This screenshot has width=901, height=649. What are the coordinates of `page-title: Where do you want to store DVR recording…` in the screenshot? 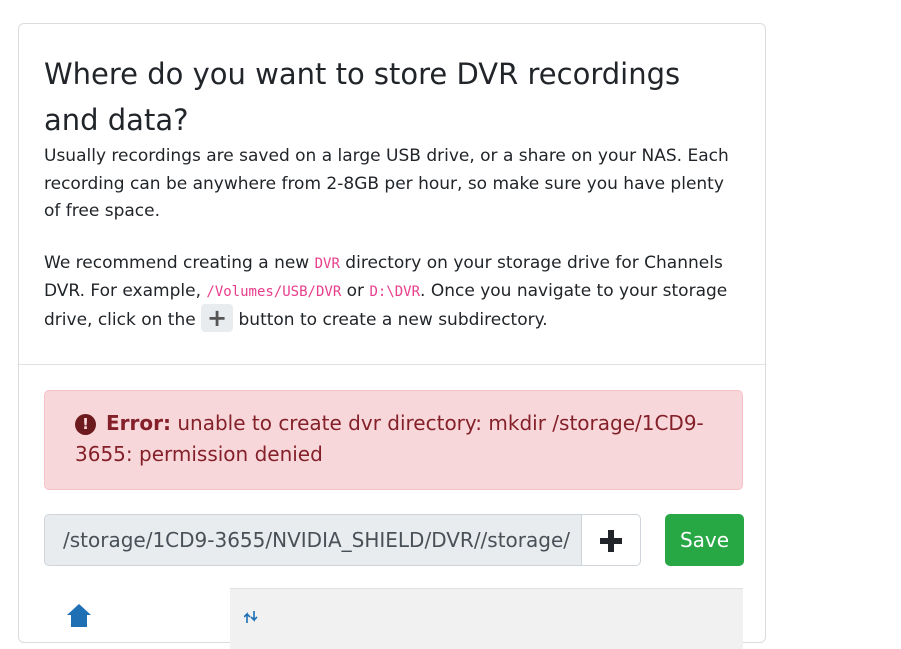 It's located at (362, 97).